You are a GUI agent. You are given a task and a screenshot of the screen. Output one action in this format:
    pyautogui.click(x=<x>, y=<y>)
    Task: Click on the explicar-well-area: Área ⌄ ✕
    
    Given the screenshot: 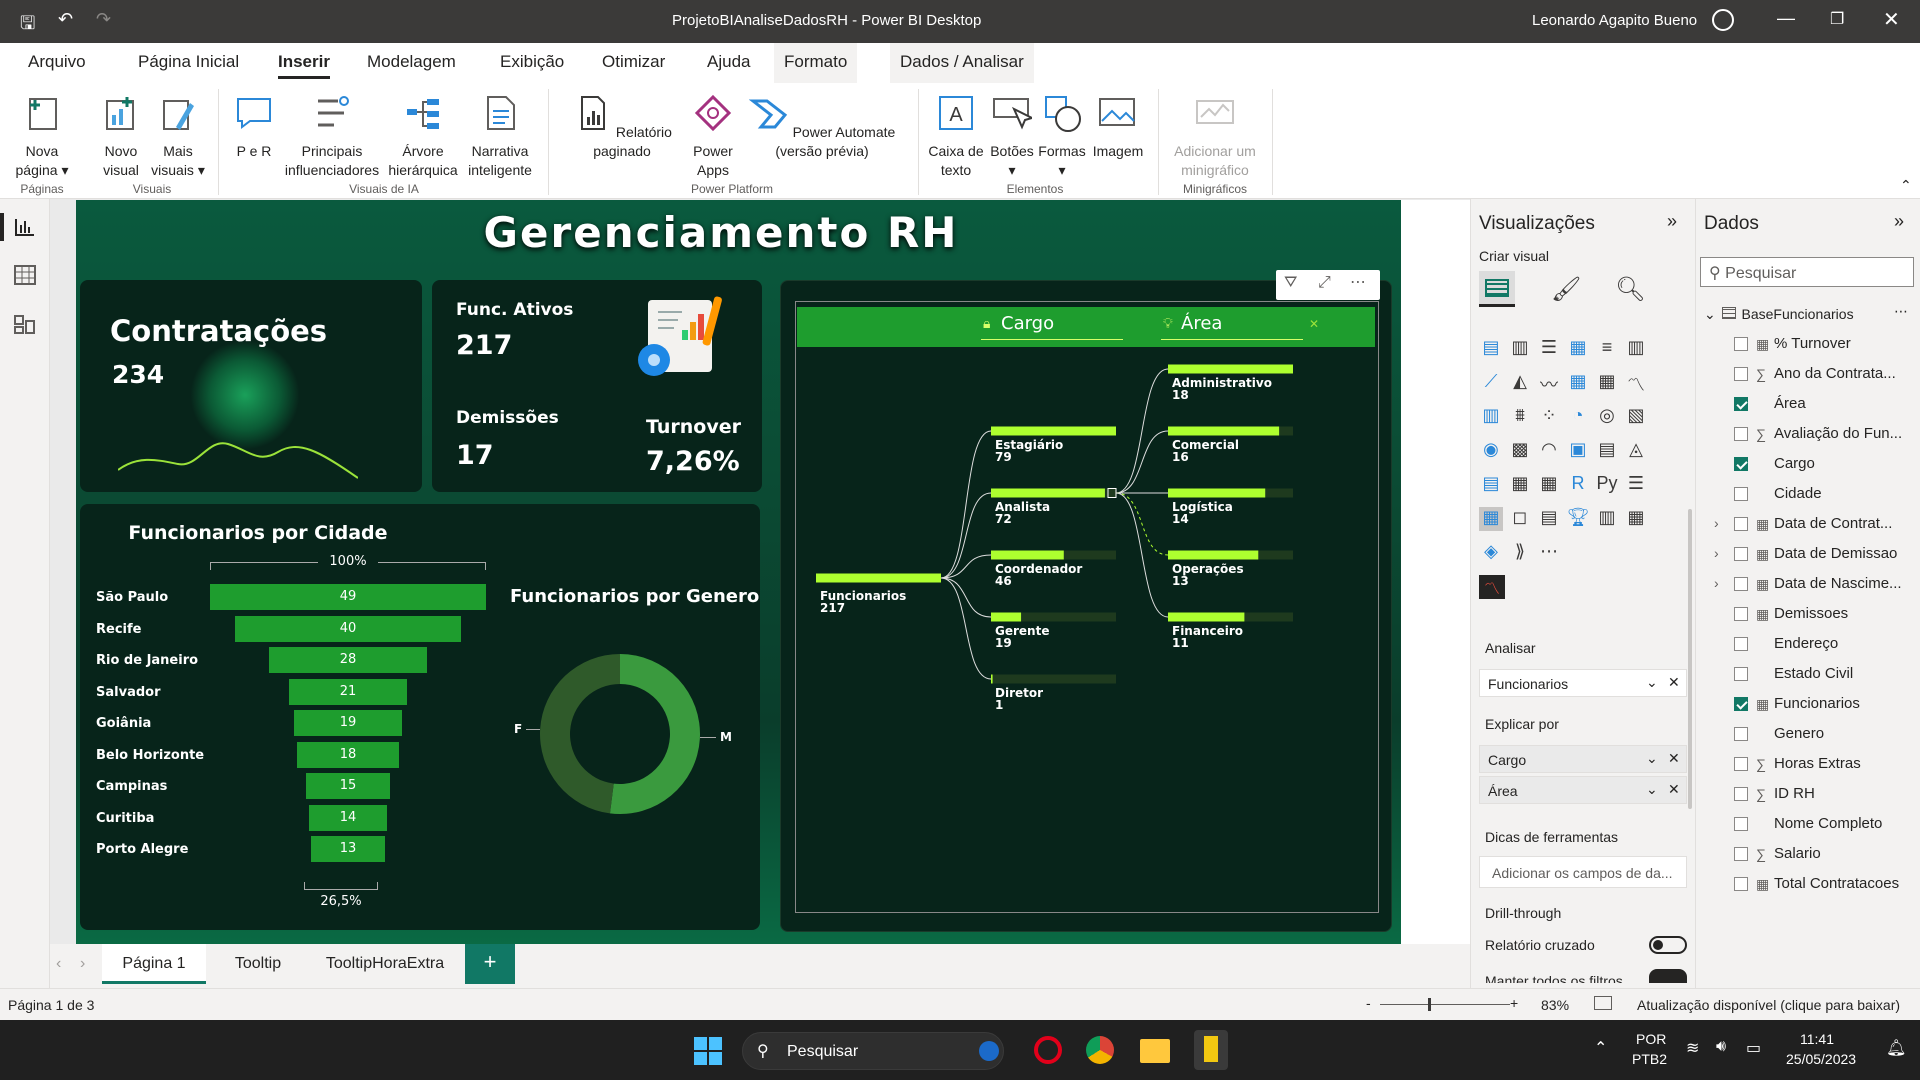 What is the action you would take?
    pyautogui.click(x=1583, y=790)
    